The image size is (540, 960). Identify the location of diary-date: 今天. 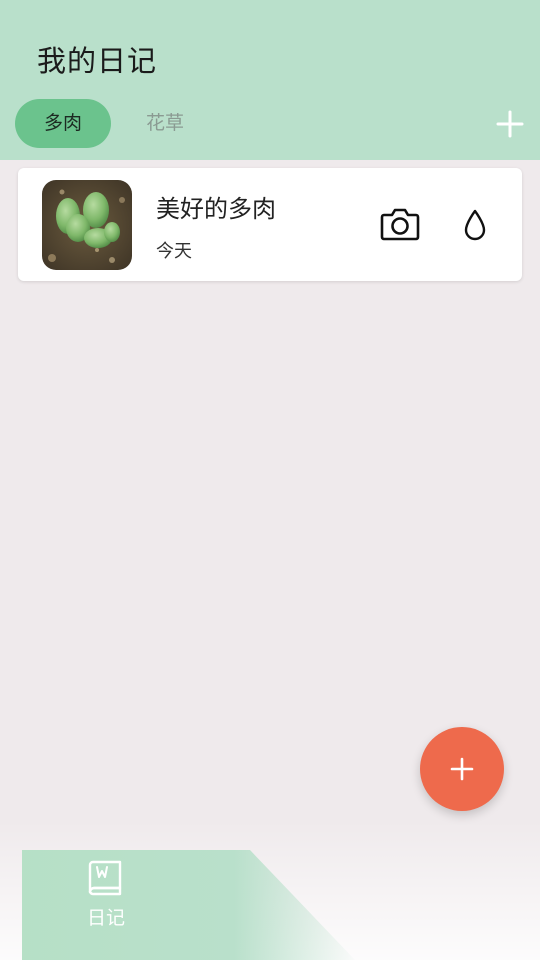
(174, 251).